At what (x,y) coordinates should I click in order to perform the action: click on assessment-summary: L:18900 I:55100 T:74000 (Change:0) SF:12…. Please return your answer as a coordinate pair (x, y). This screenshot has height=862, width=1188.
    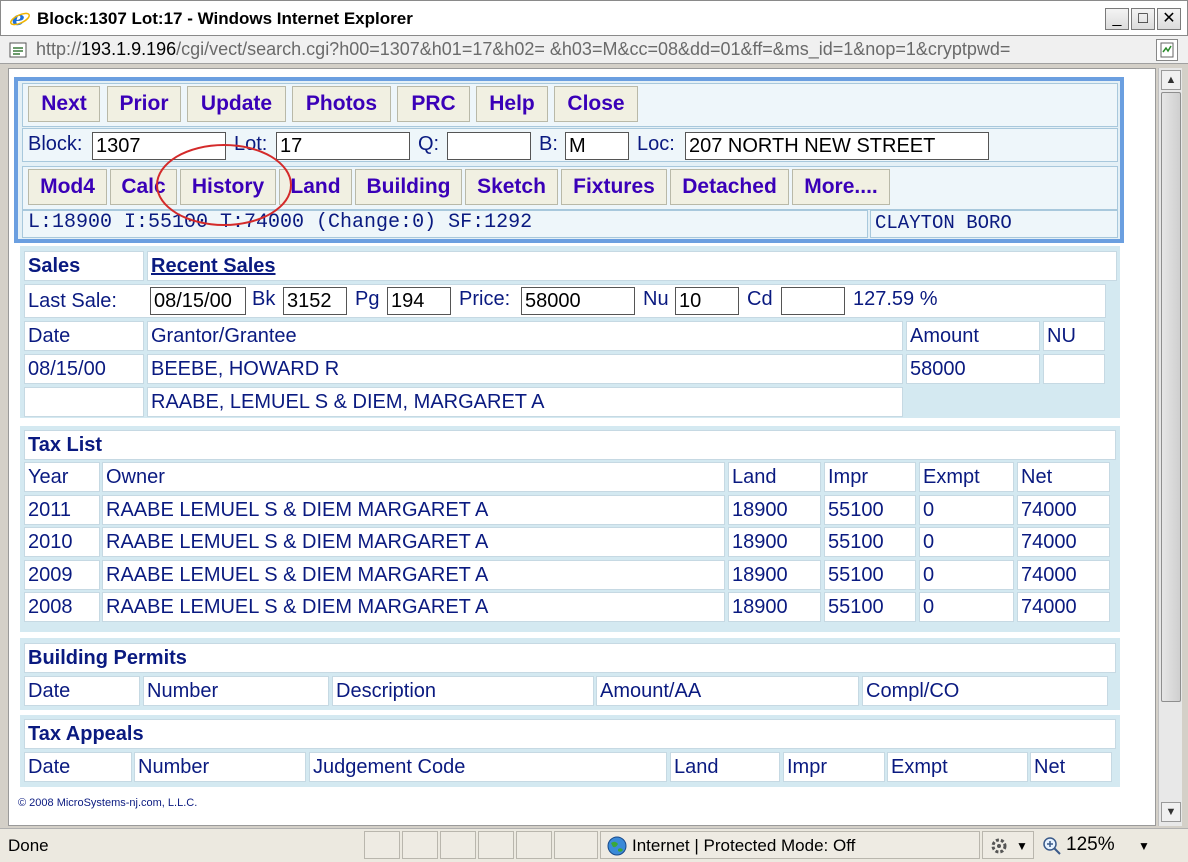
    Looking at the image, I should click on (280, 222).